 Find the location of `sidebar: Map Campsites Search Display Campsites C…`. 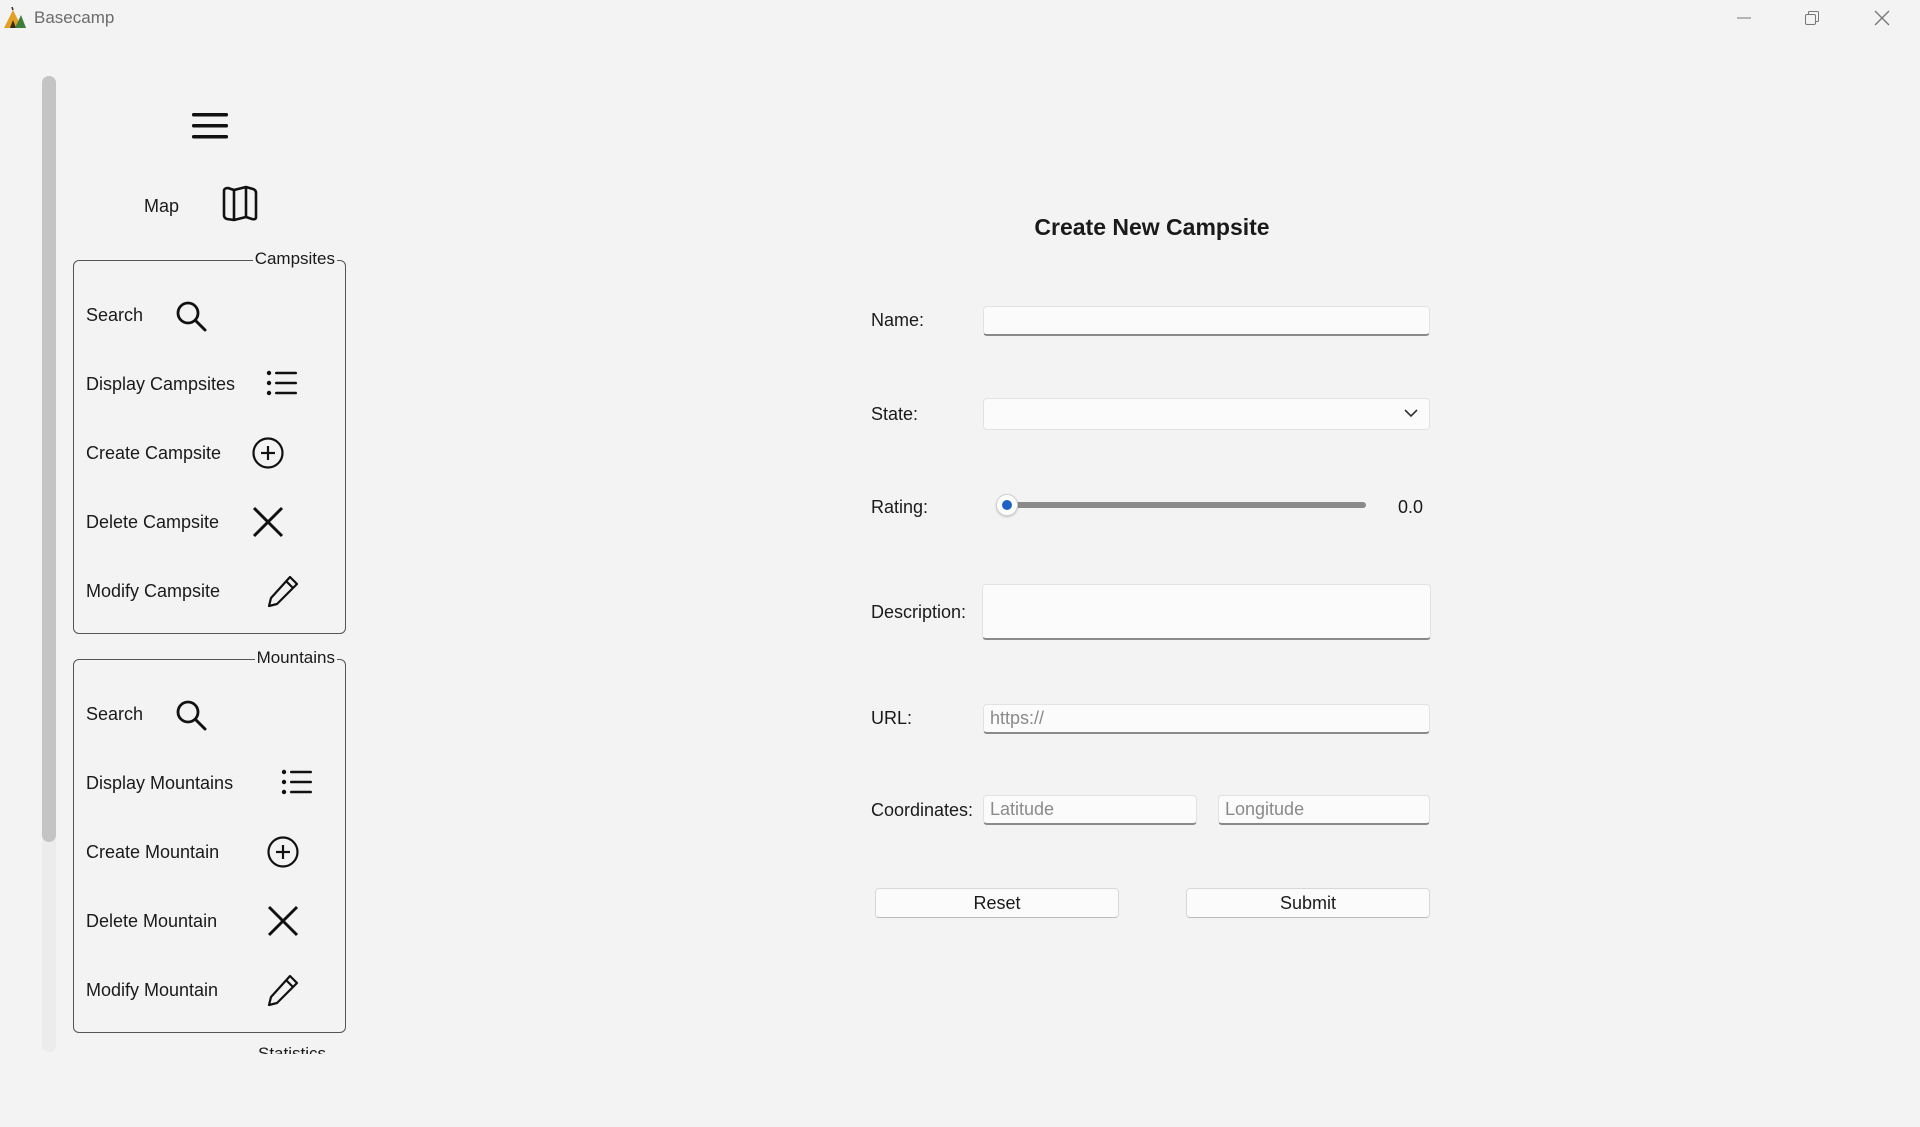

sidebar: Map Campsites Search Display Campsites C… is located at coordinates (220, 557).